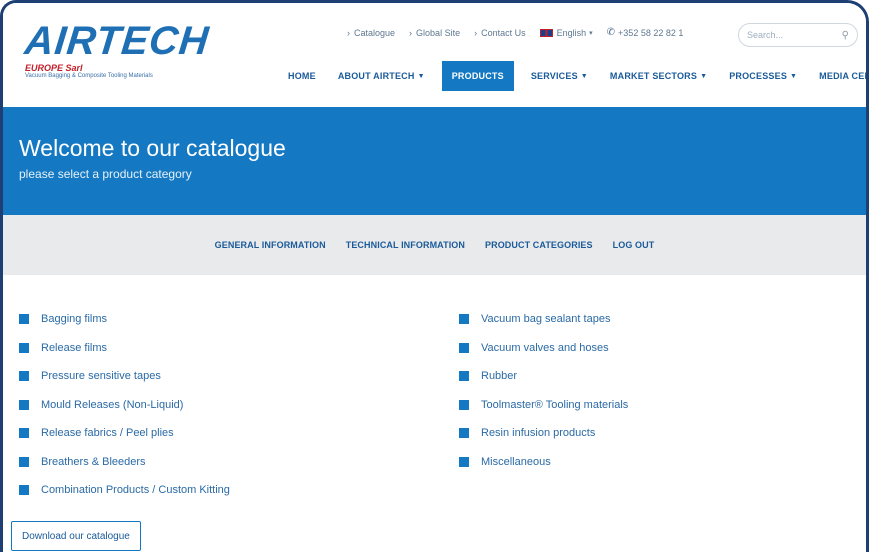 Image resolution: width=869 pixels, height=552 pixels. What do you see at coordinates (376, 76) in the screenshot?
I see `nav-about-label: ABOUT AIRTECH` at bounding box center [376, 76].